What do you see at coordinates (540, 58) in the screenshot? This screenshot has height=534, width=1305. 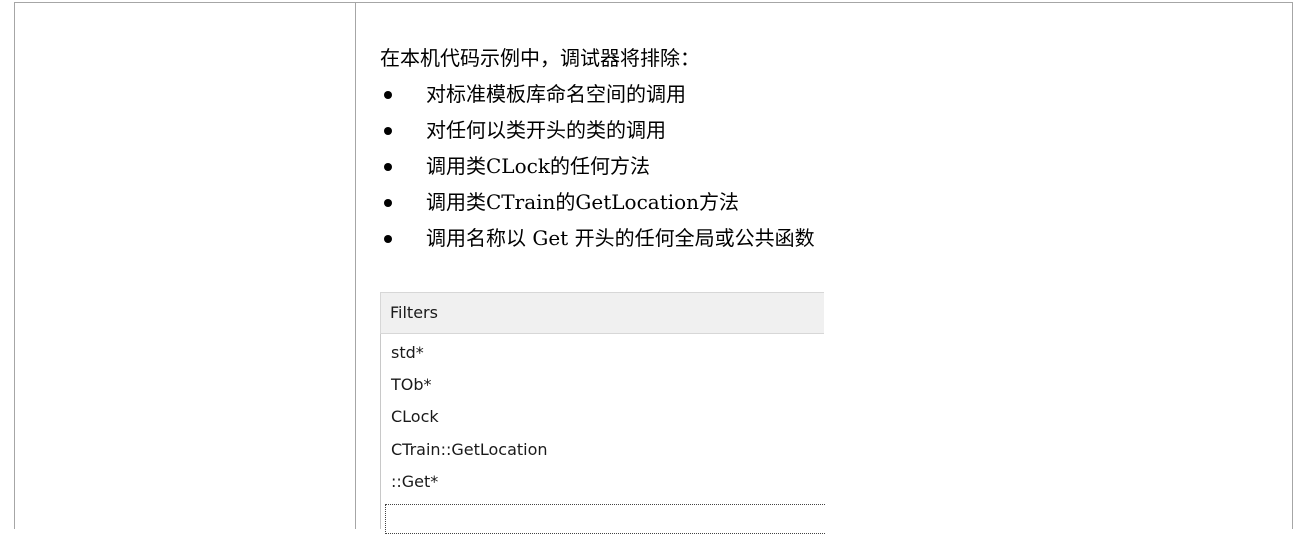 I see `intro-text: 在本机代码示例中，调试器将排除：` at bounding box center [540, 58].